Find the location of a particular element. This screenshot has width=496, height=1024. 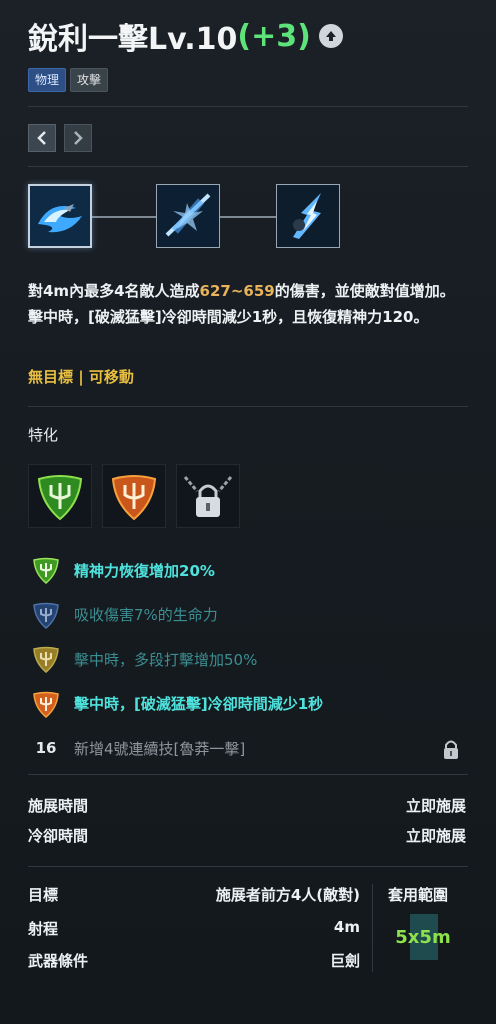

padlock-chain-icon is located at coordinates (208, 496).